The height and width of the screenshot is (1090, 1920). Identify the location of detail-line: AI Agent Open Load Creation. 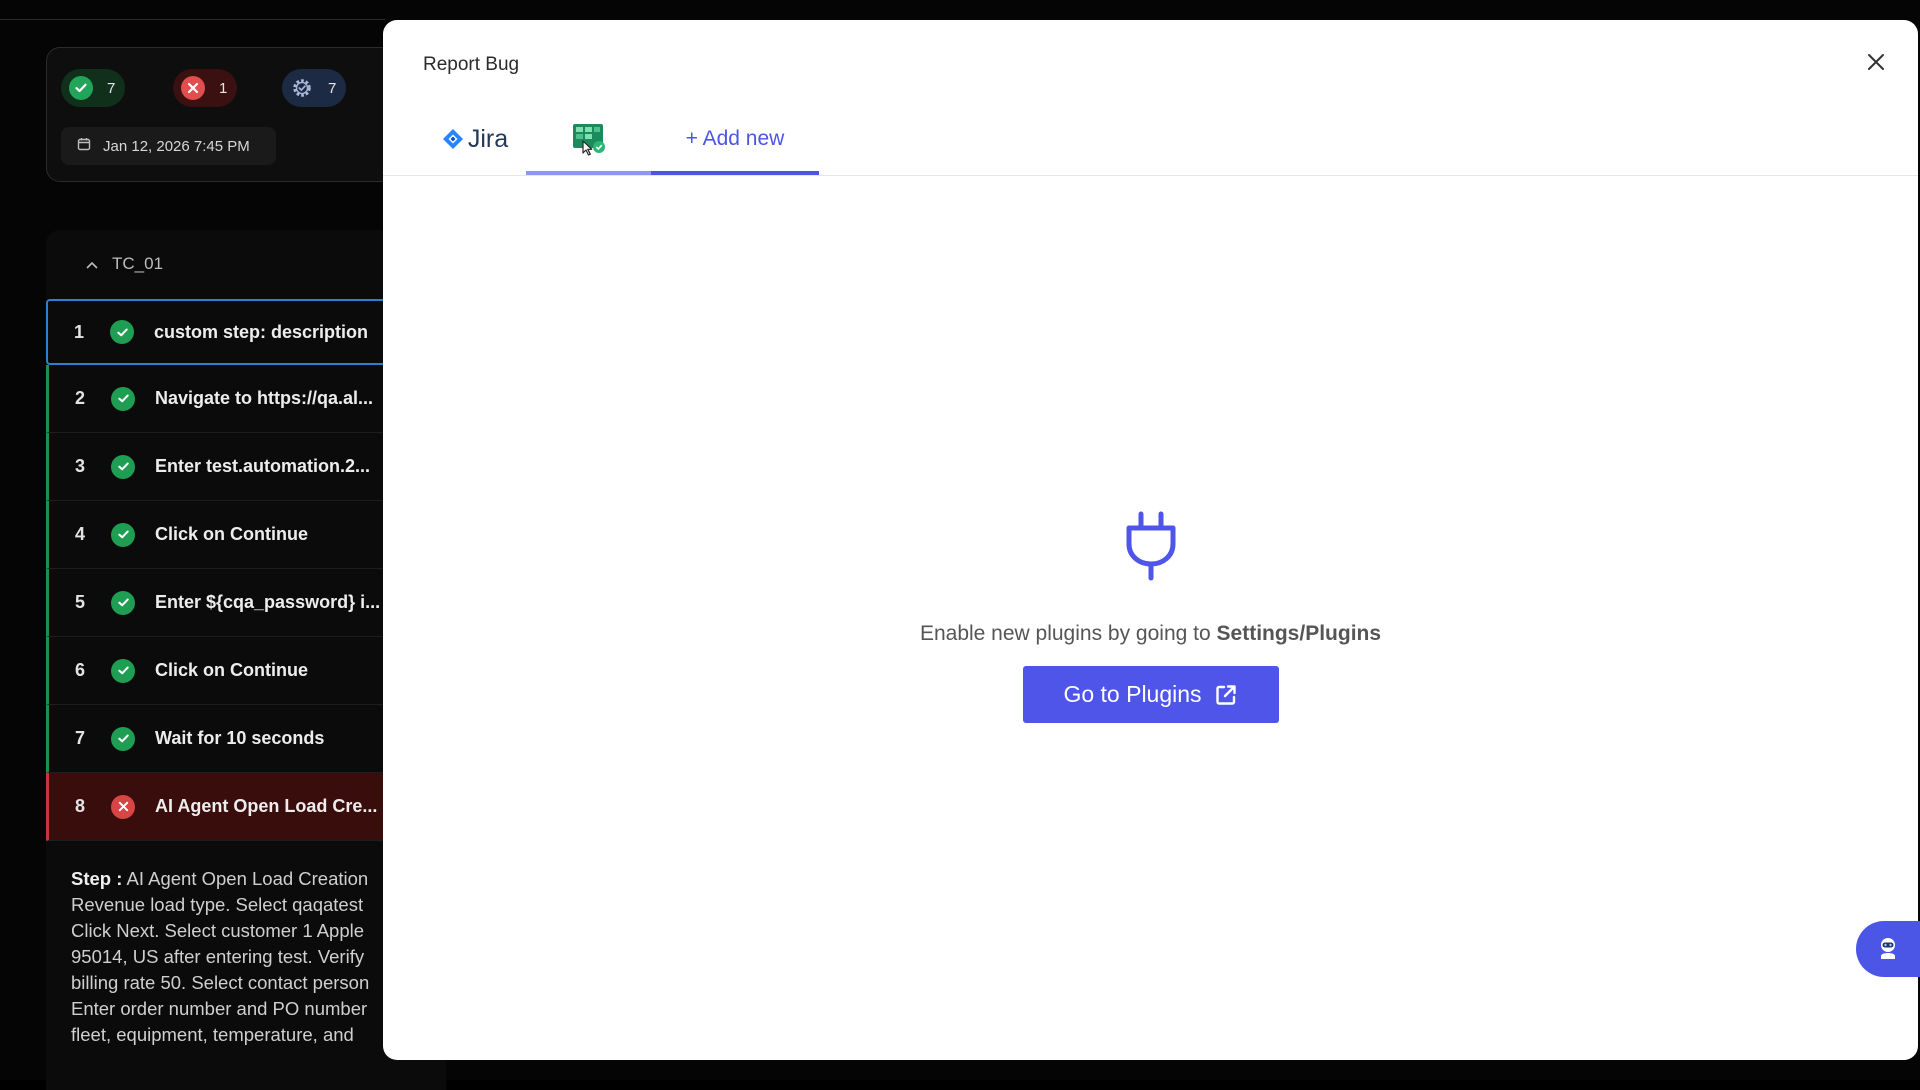
(247, 878).